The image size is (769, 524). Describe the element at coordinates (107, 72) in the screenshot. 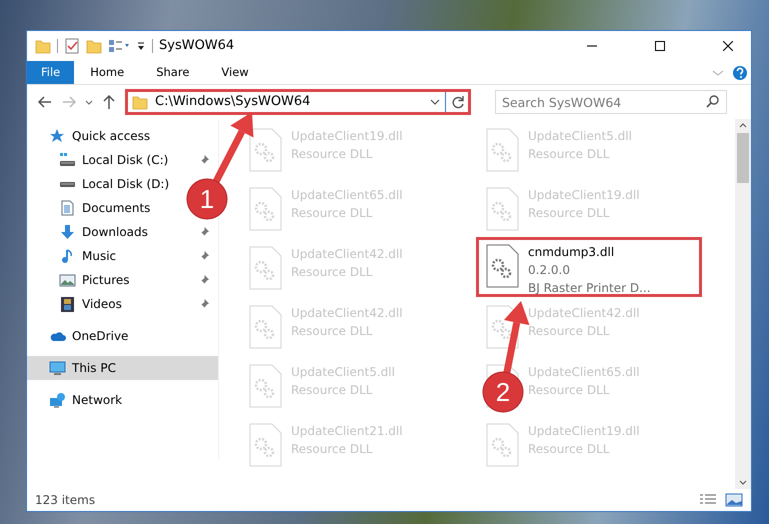

I see `ribbon-tab: Home` at that location.